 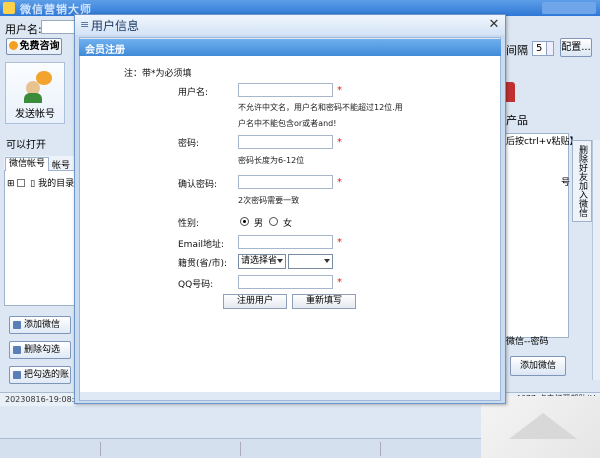 I want to click on reset-button: 重新填写, so click(x=324, y=301).